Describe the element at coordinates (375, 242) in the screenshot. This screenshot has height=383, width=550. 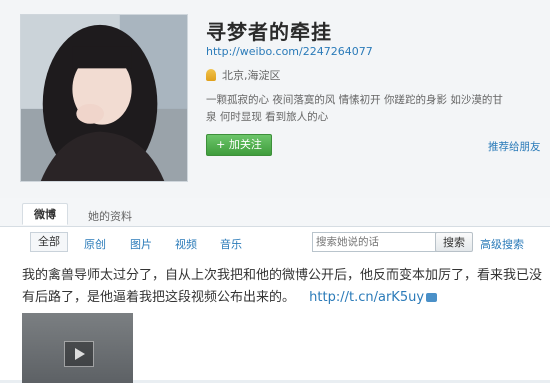
I see `search-input` at that location.